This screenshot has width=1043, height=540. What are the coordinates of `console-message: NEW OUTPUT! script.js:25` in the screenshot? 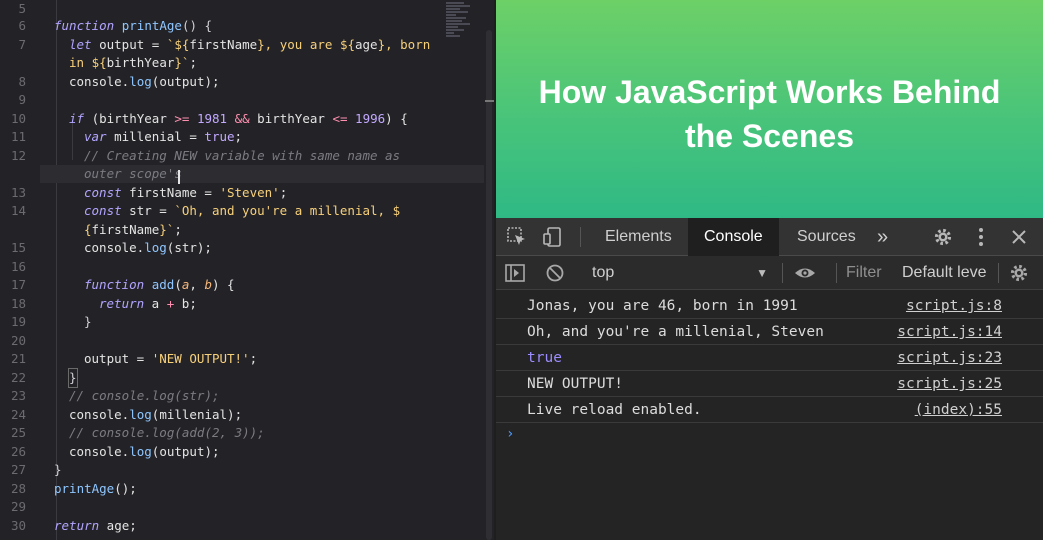 It's located at (769, 384).